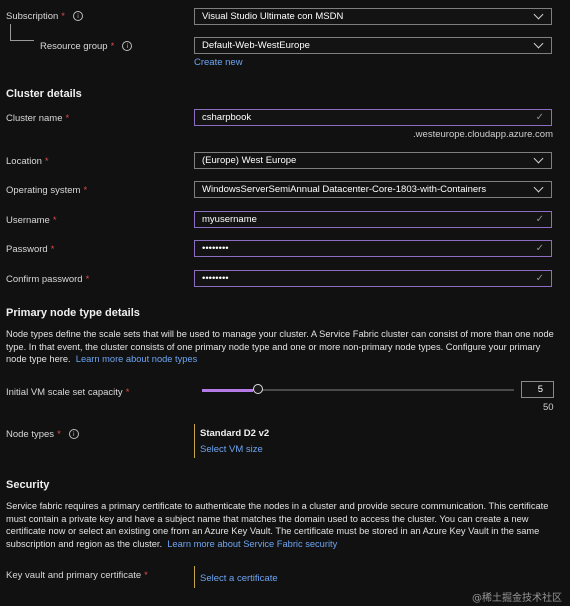 Image resolution: width=570 pixels, height=606 pixels. What do you see at coordinates (47, 190) in the screenshot?
I see `os-label: Operating system *` at bounding box center [47, 190].